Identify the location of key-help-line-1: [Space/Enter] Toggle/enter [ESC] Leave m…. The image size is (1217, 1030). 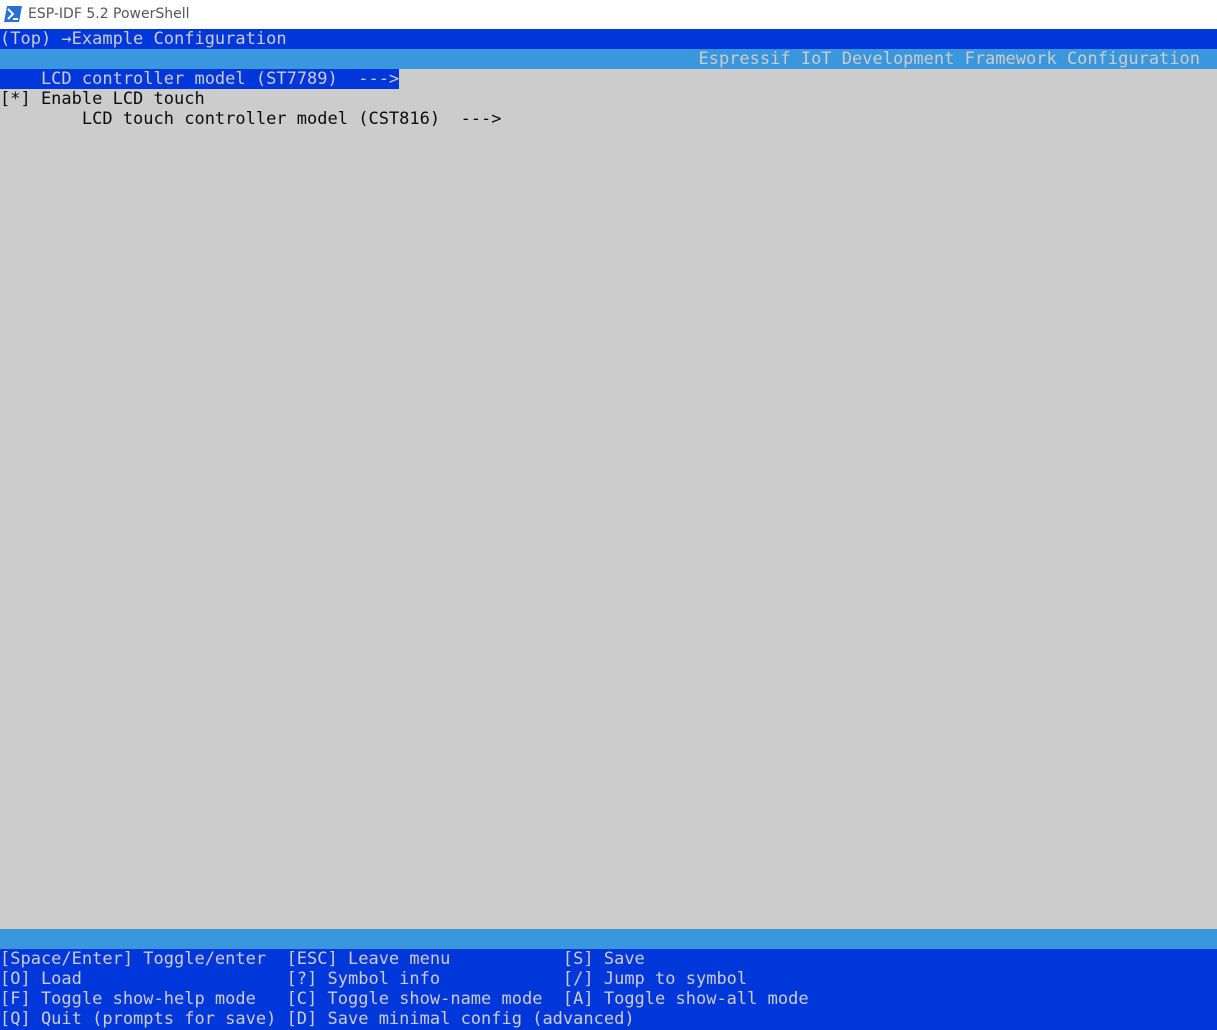
(322, 959).